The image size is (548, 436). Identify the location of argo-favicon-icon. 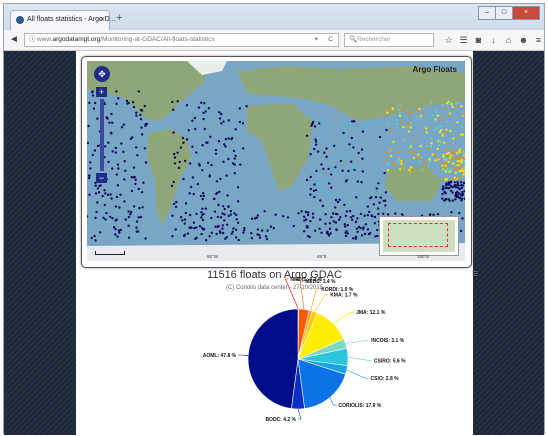
(20, 20).